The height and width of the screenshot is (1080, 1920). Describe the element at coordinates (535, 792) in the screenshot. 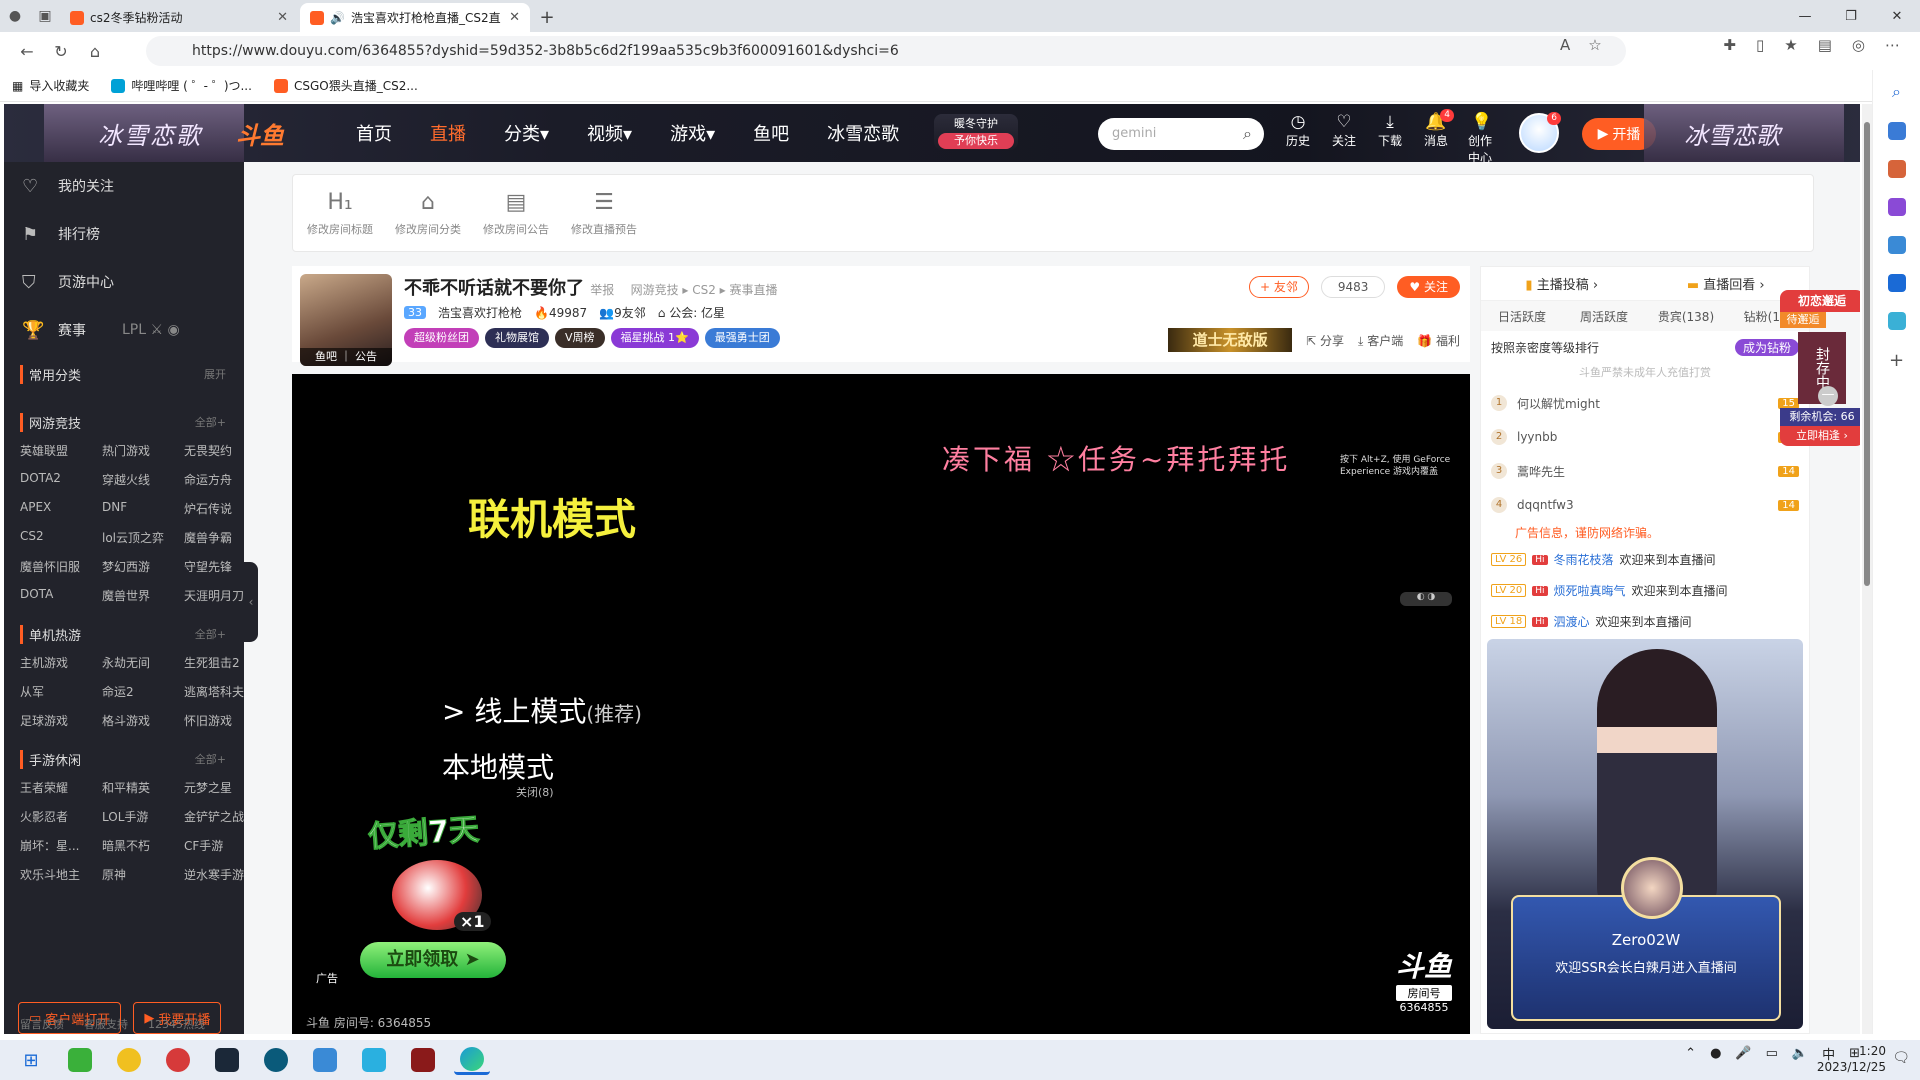

I see `ad-close-countdown: 关闭(8)` at that location.